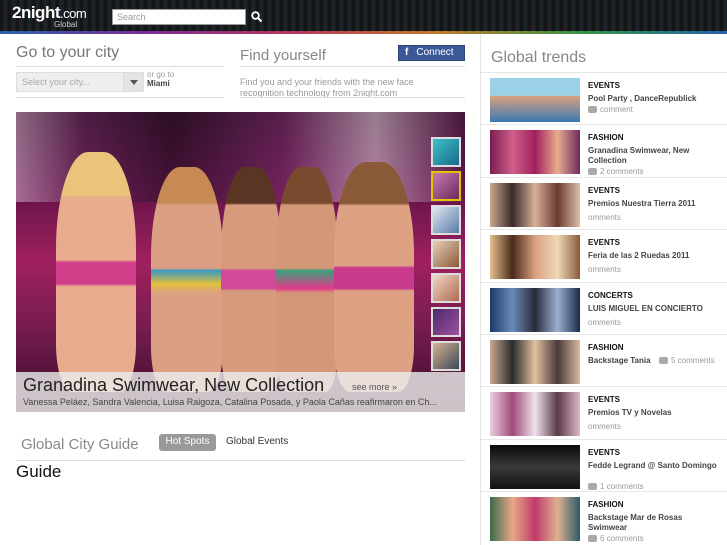  What do you see at coordinates (653, 256) in the screenshot?
I see `trend-title: Feria de las 2 Ruedas 2011` at bounding box center [653, 256].